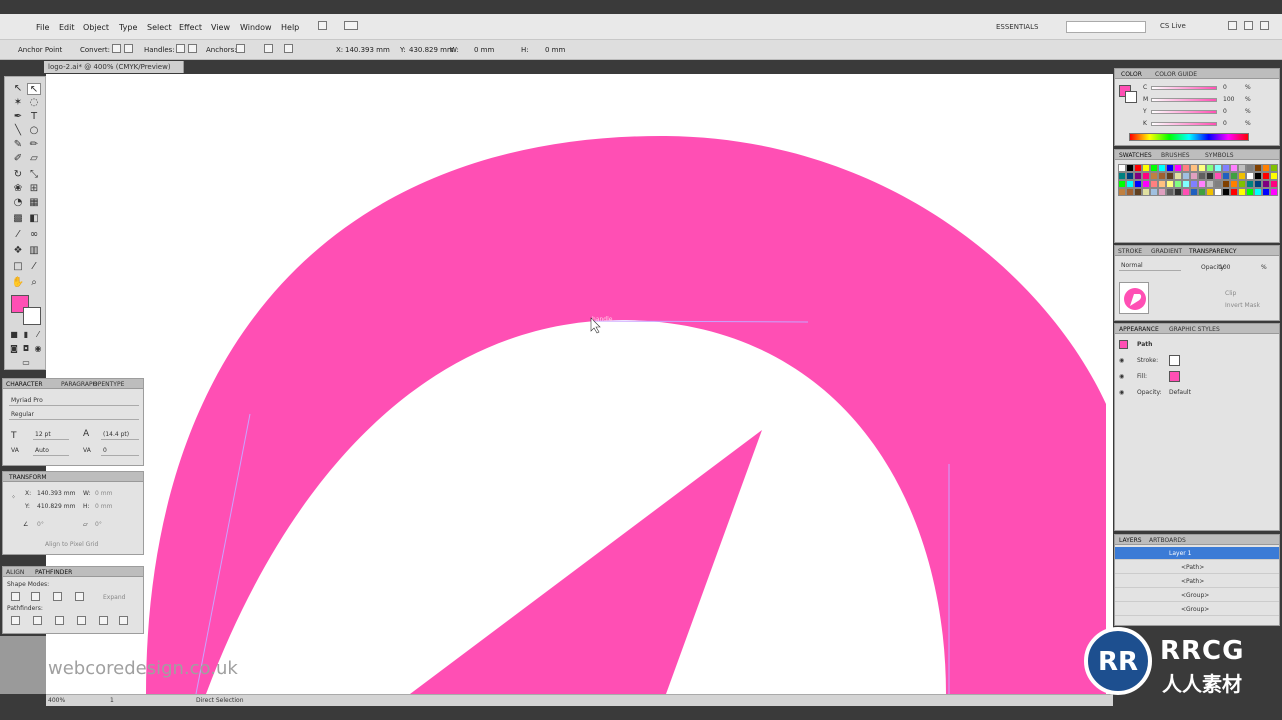  I want to click on divide-icon, so click(15, 620).